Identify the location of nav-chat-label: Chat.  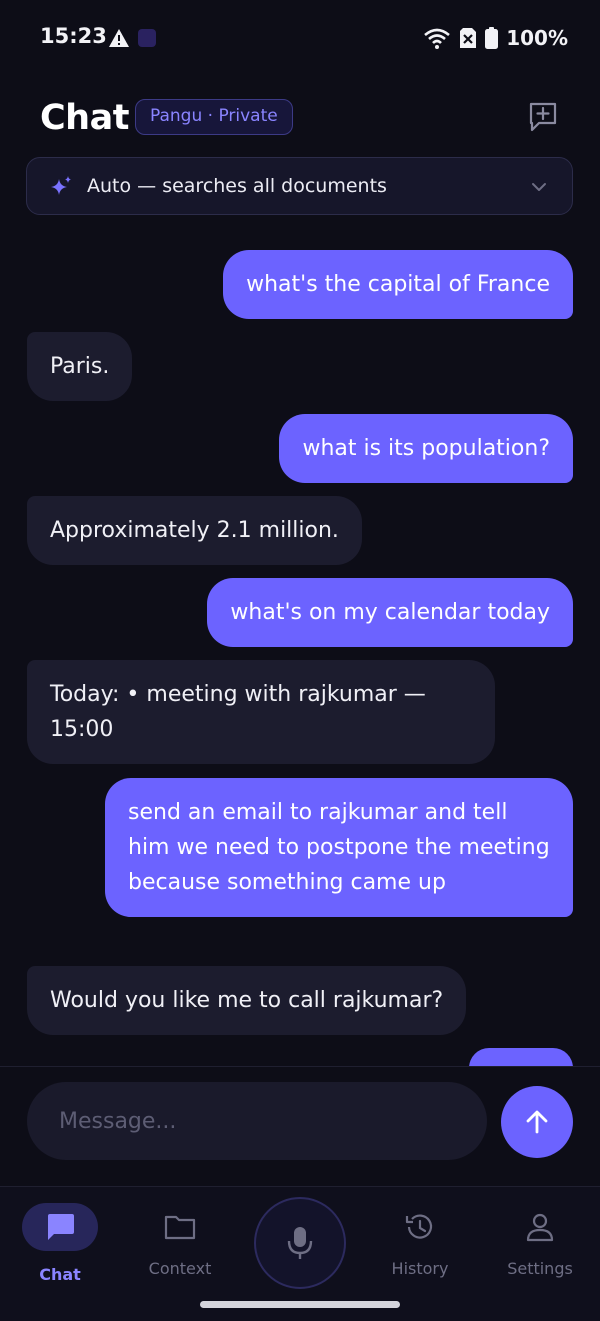
(60, 1274).